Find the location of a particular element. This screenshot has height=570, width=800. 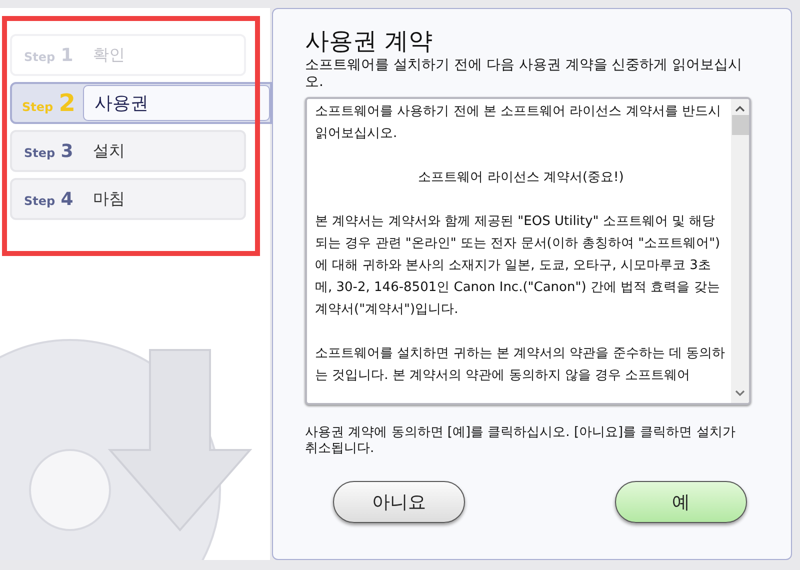

license-paragraph: 본 계약서는 계약서와 함께 제공된 "EOS Utility" 소프트웨어 및 해당되는 경우 관련 "온라인" 또는 전자 문서(이하 총칭하여 "소프트웨어")에 대해 귀하와 본사의 소재지가 일본, 도쿄, 오타구, 시모마루코 3초메, 30-2, 146-8501인 Canon Inc.("Canon") 간에 법적 효력을 갖는 계약서("계약서")입니다. is located at coordinates (518, 266).